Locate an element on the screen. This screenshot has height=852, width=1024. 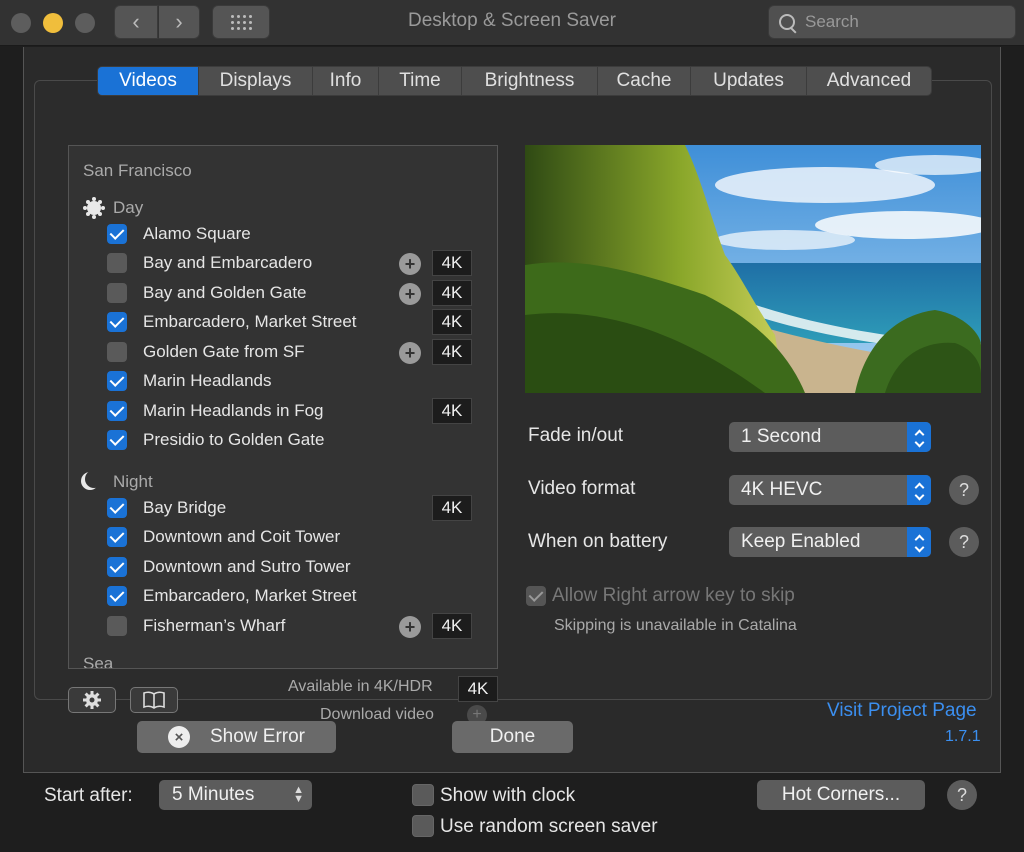
search-field is located at coordinates (892, 22).